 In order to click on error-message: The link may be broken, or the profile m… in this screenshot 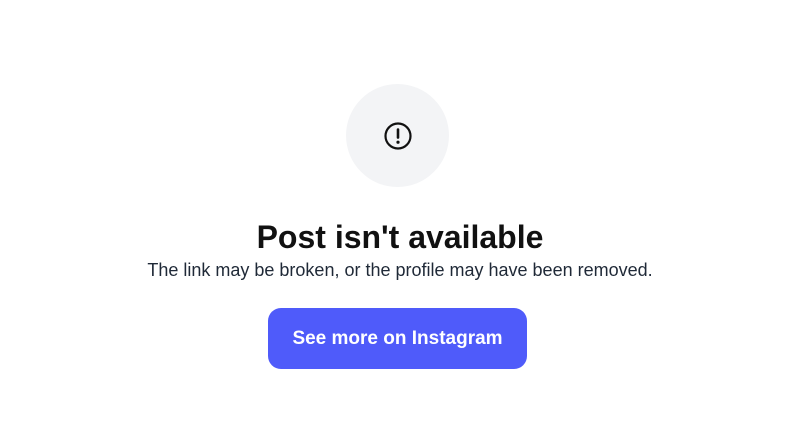, I will do `click(400, 270)`.